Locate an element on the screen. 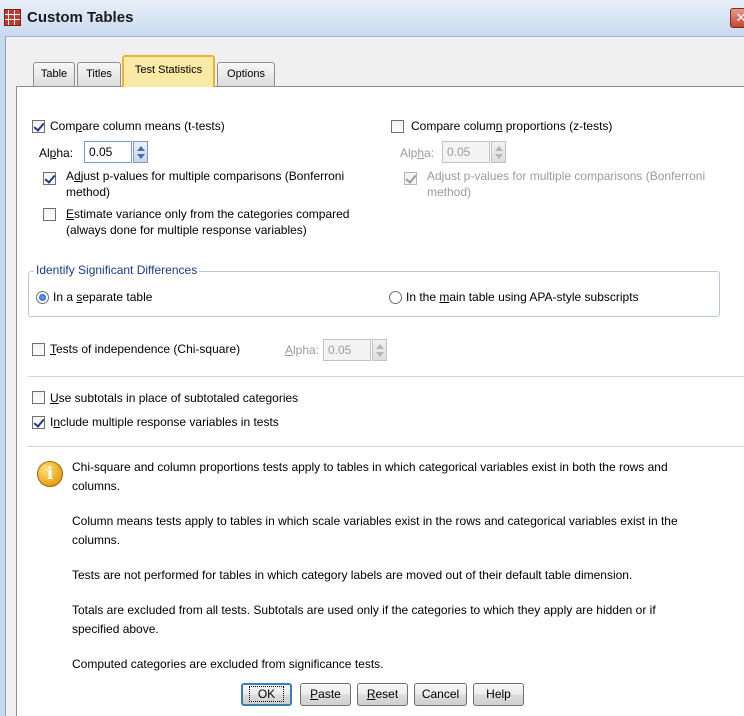  compare-means-checkbox is located at coordinates (38, 126).